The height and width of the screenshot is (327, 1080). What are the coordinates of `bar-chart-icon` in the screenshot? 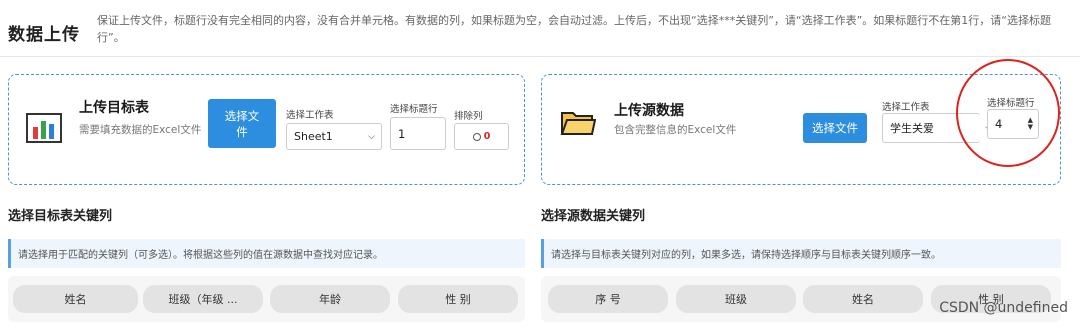 It's located at (44, 130).